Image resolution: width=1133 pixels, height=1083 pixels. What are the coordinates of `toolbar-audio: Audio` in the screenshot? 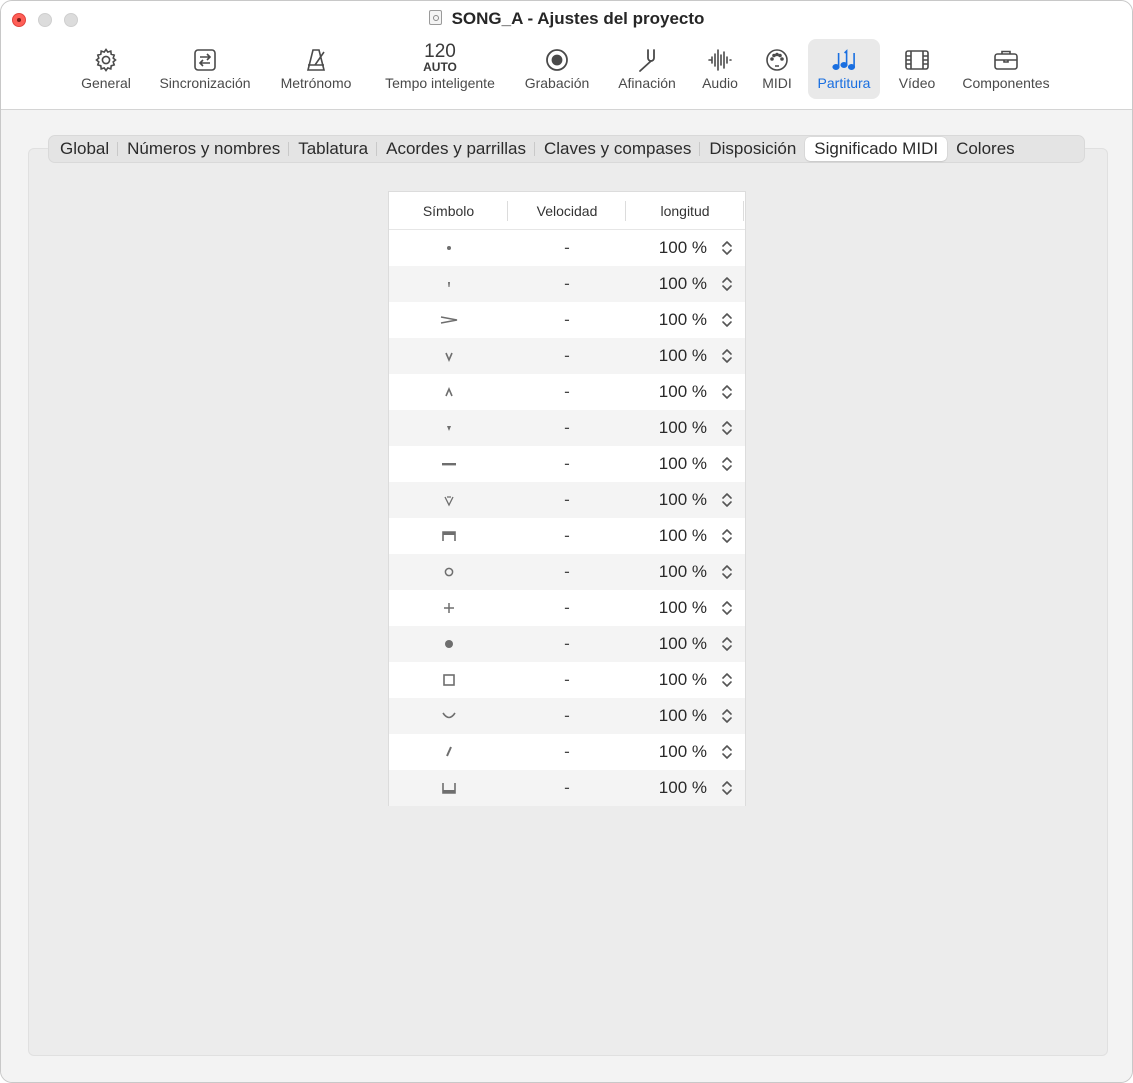 It's located at (720, 69).